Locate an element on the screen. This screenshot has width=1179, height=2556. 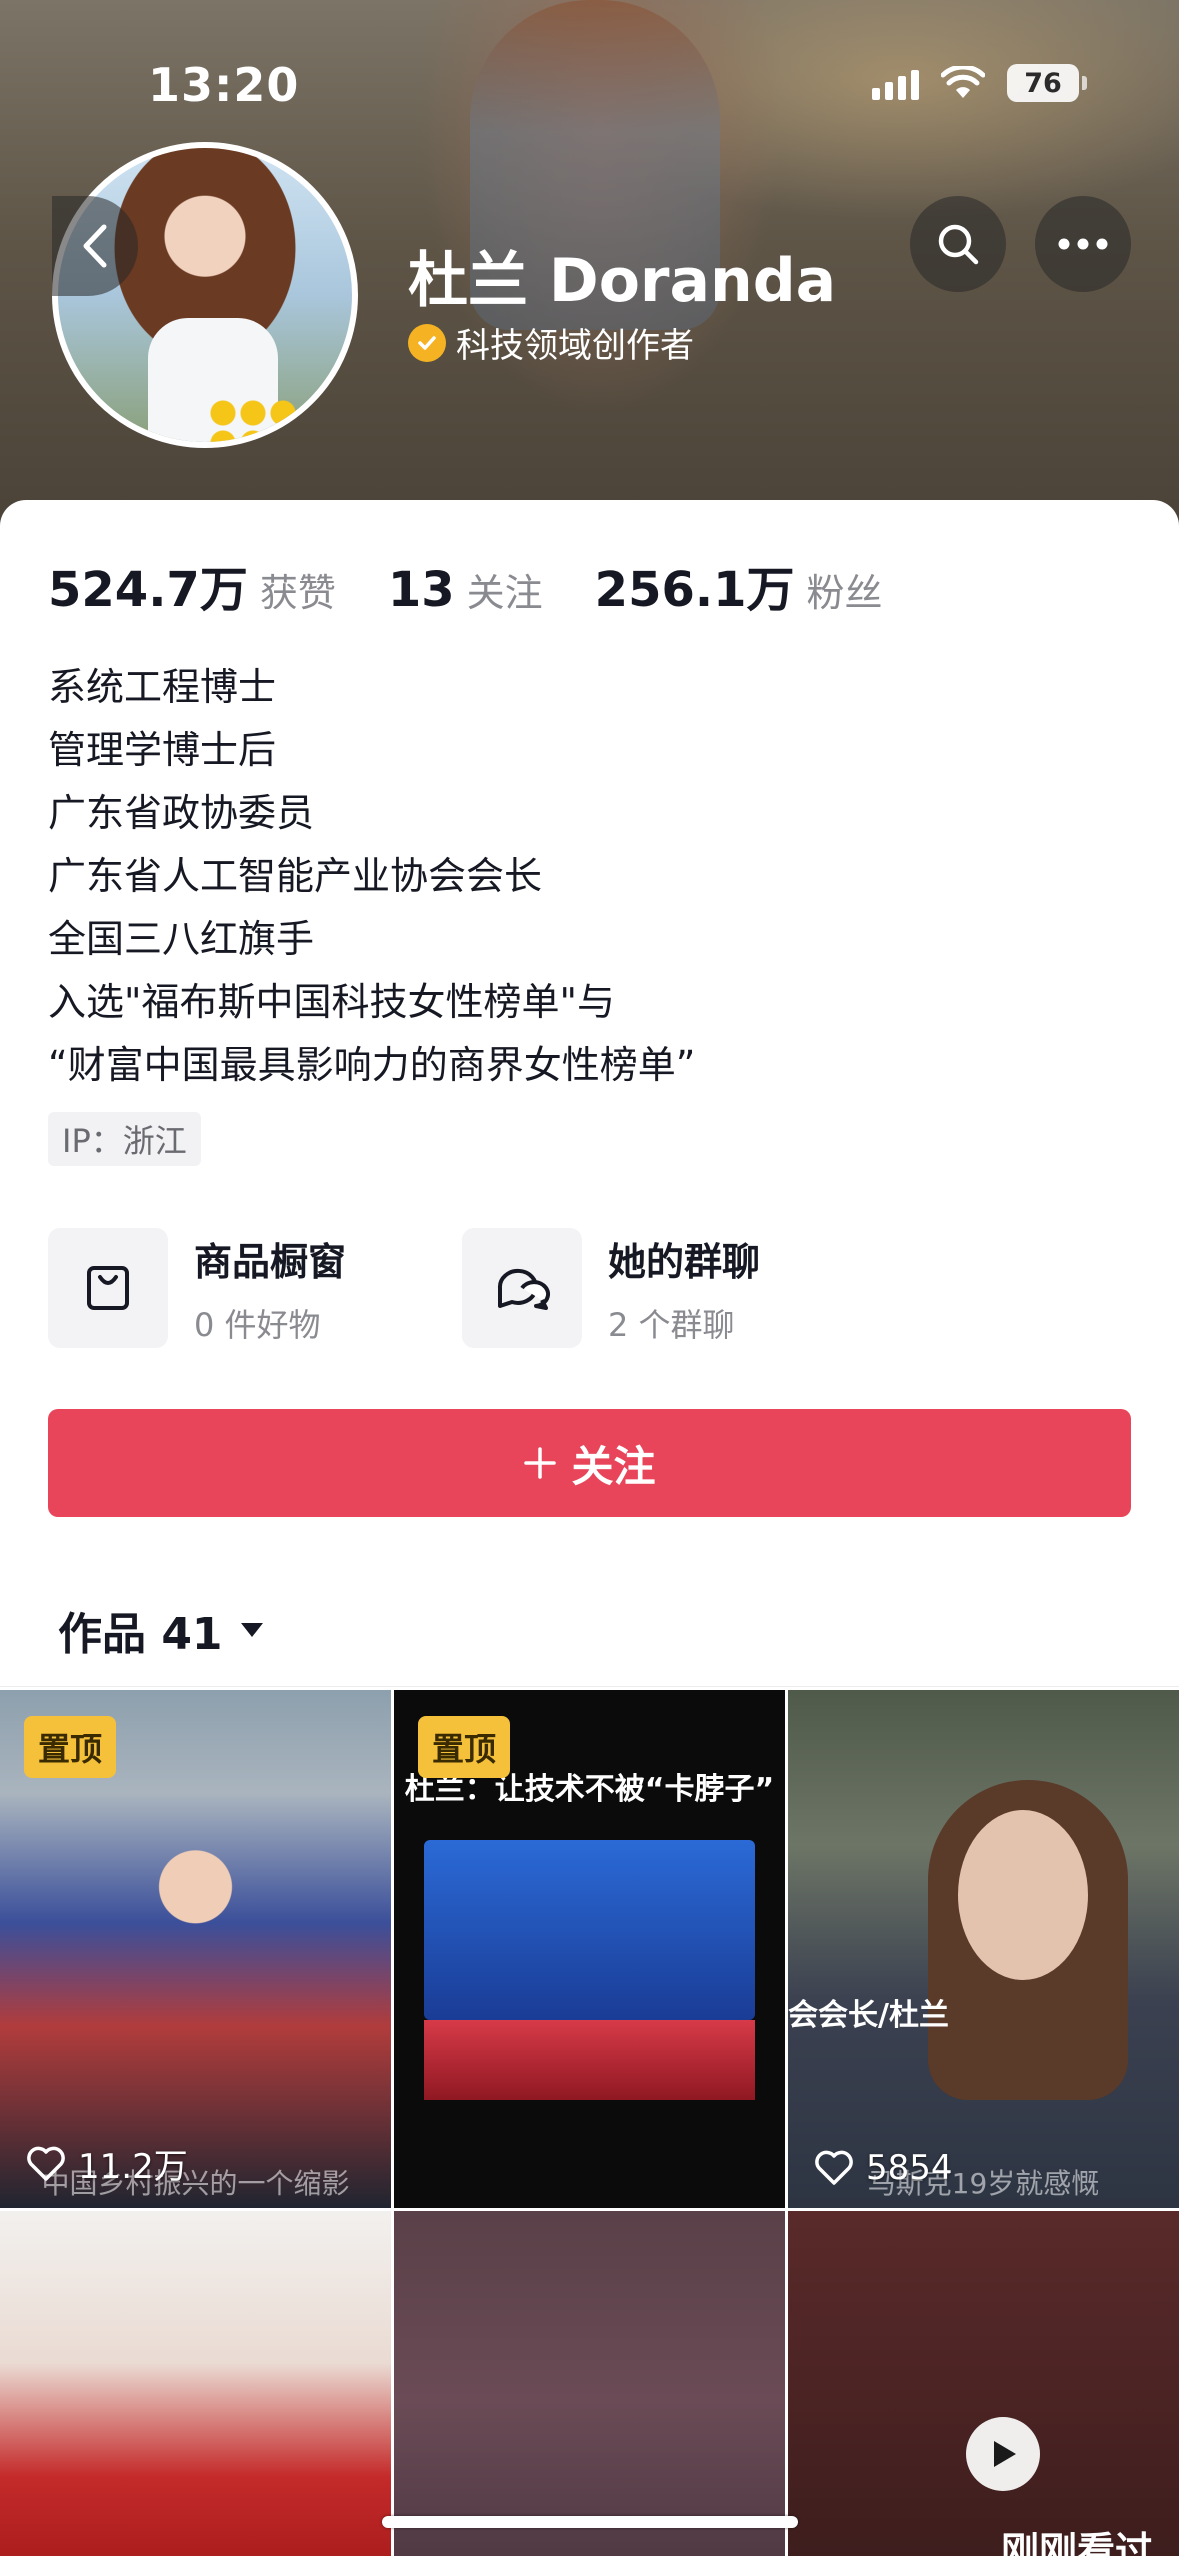
verified-badge-icon is located at coordinates (427, 342).